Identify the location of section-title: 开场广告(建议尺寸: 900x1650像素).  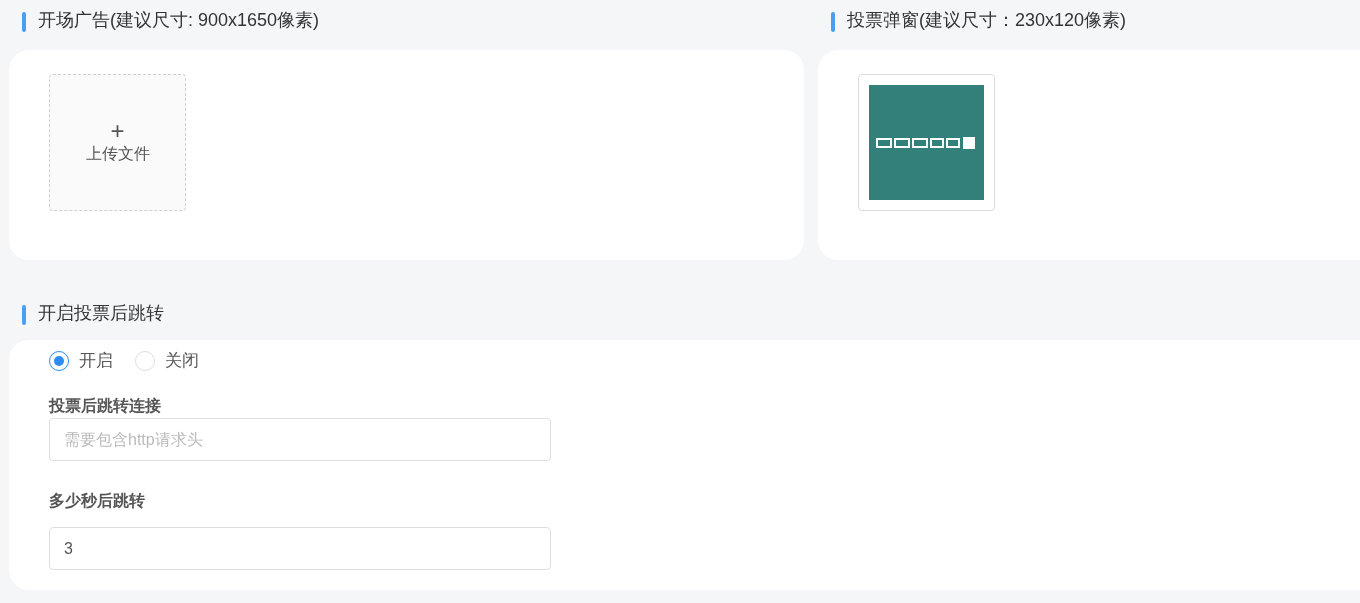
(179, 20).